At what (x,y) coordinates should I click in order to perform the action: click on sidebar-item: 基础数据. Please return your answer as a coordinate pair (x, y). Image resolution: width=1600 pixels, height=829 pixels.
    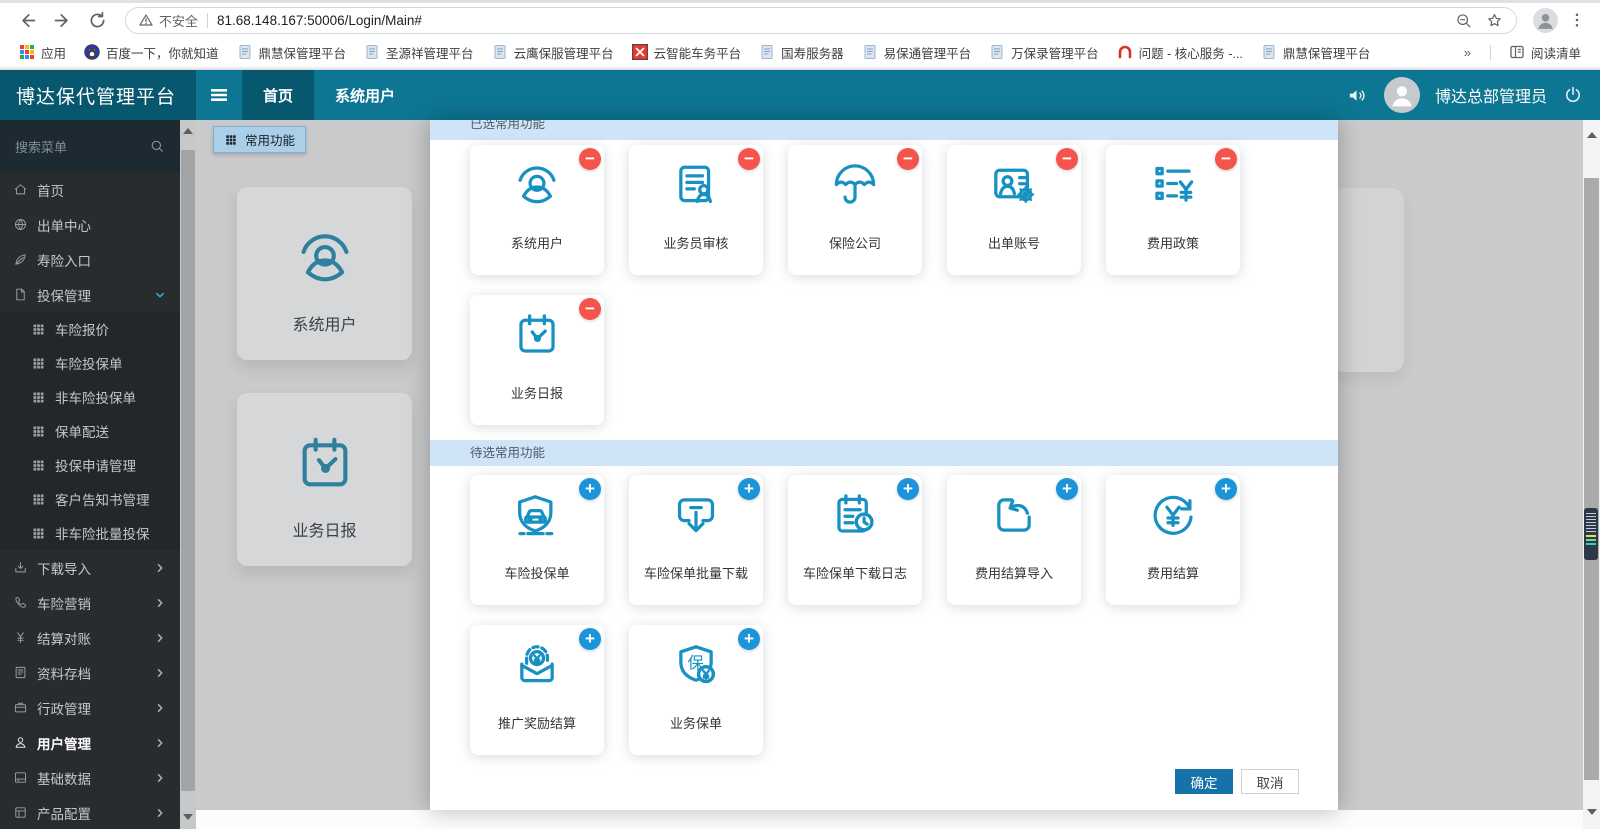
    Looking at the image, I should click on (90, 777).